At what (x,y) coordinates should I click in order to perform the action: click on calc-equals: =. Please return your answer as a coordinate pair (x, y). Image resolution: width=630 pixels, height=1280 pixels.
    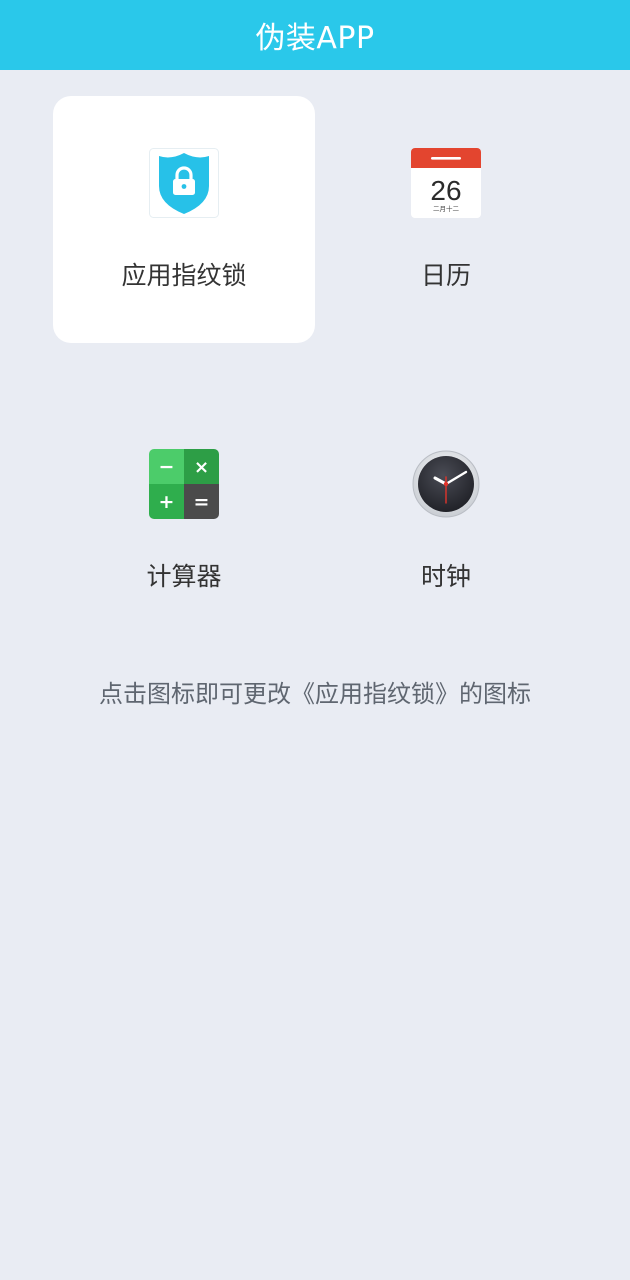
    Looking at the image, I should click on (202, 502).